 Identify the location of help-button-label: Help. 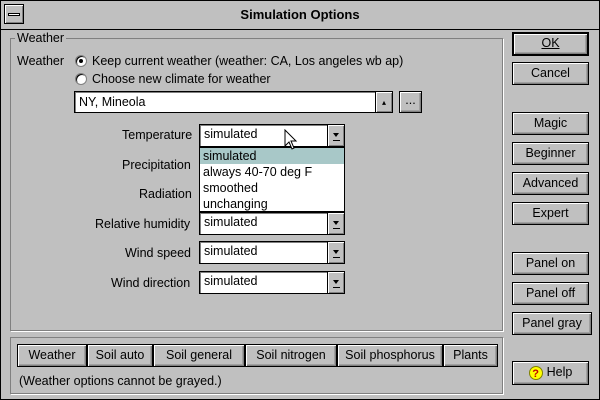
(559, 372).